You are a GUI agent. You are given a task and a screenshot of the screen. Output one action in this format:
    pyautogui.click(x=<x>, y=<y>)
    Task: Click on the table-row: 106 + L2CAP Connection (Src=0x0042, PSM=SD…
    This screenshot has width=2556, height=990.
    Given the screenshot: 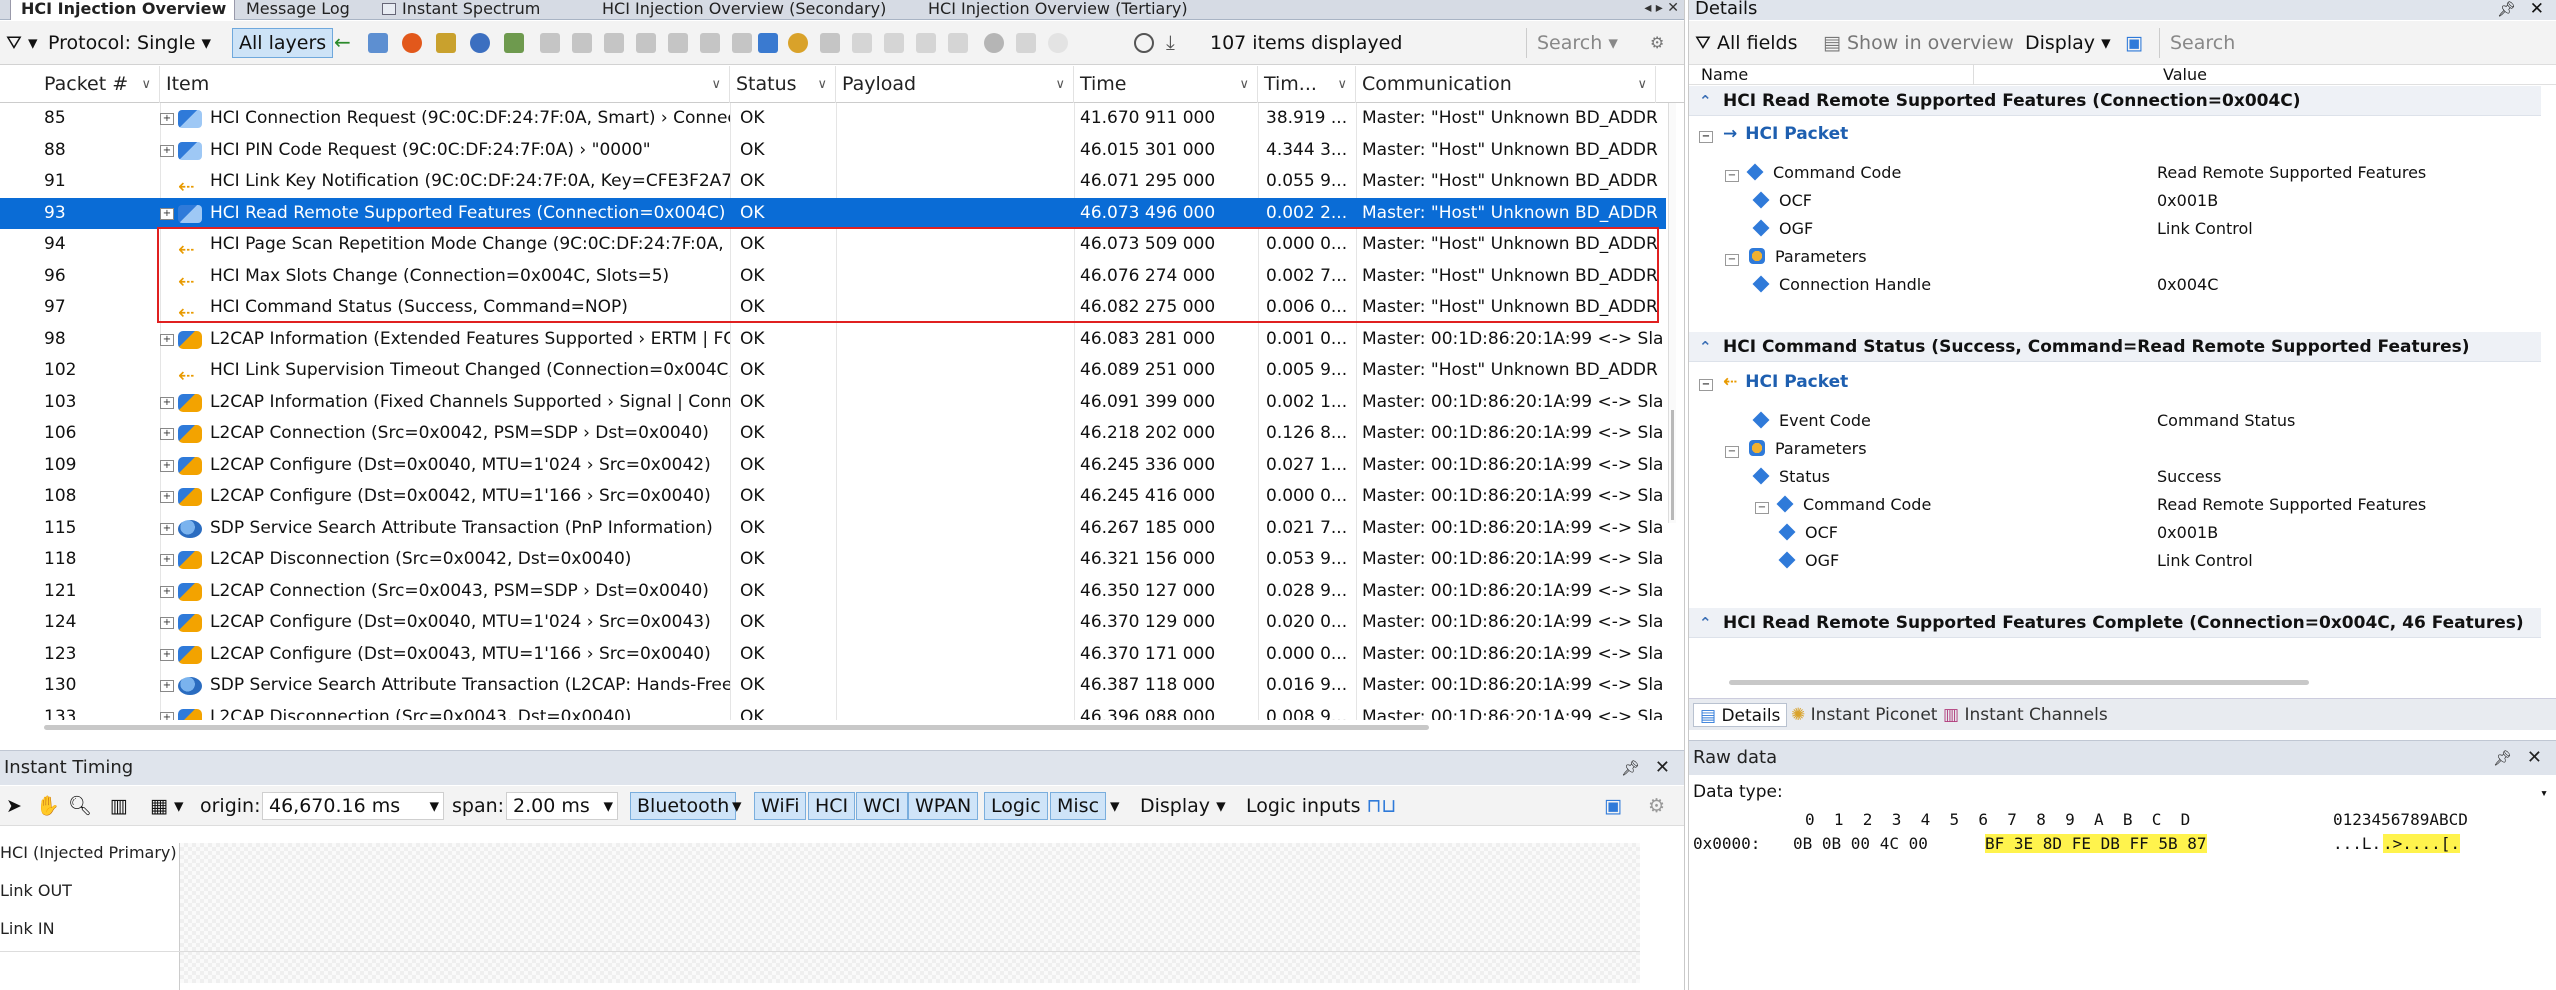 What is the action you would take?
    pyautogui.click(x=833, y=434)
    